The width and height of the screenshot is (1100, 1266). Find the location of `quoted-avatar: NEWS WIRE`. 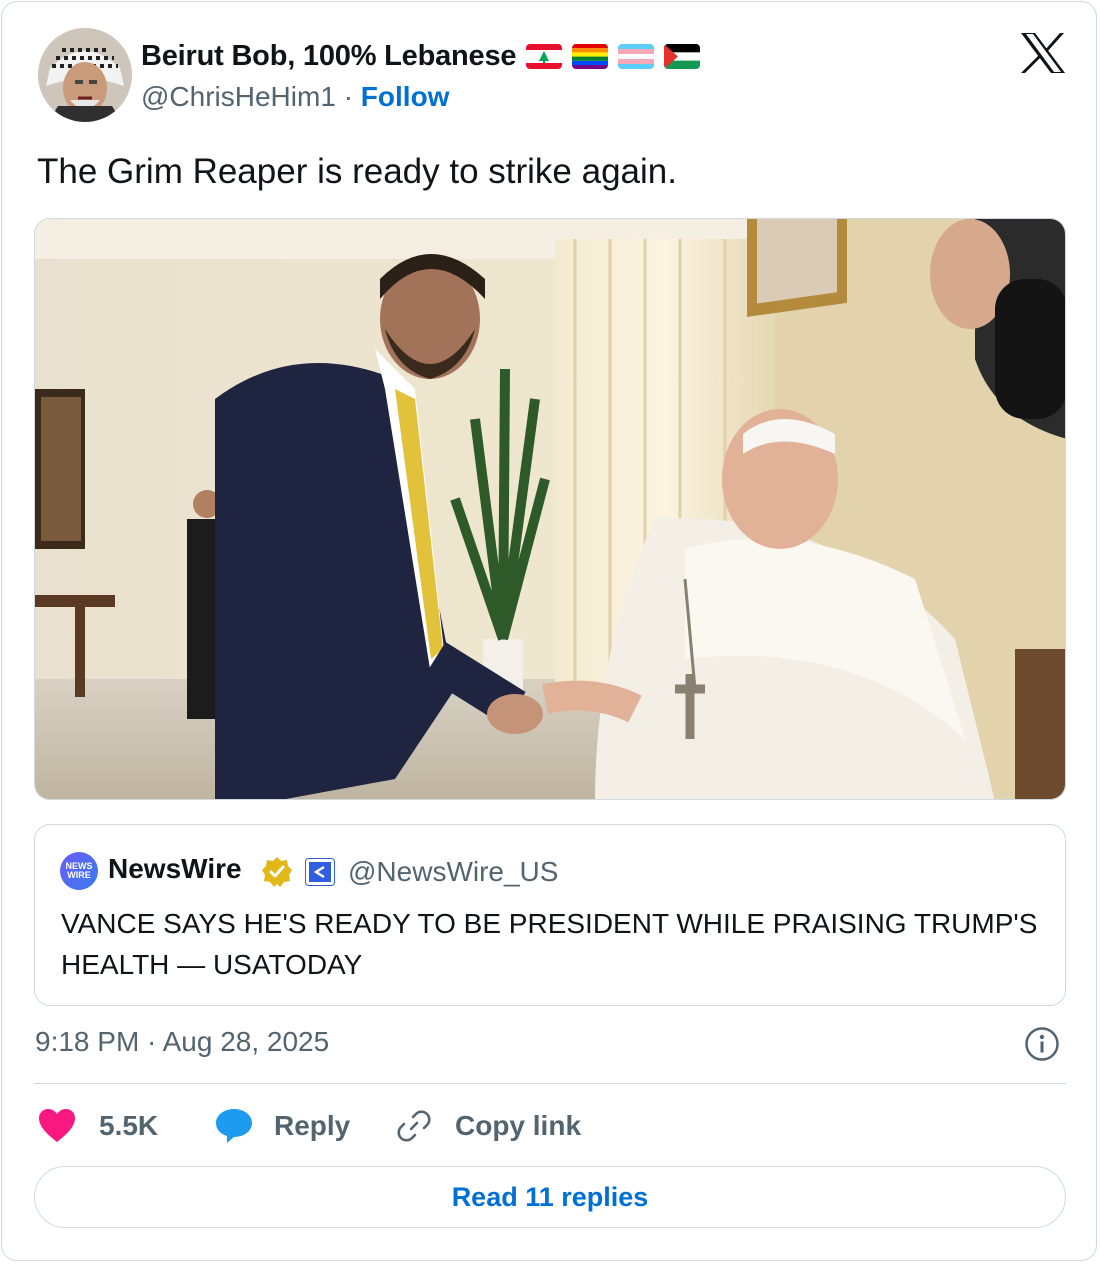

quoted-avatar: NEWS WIRE is located at coordinates (79, 871).